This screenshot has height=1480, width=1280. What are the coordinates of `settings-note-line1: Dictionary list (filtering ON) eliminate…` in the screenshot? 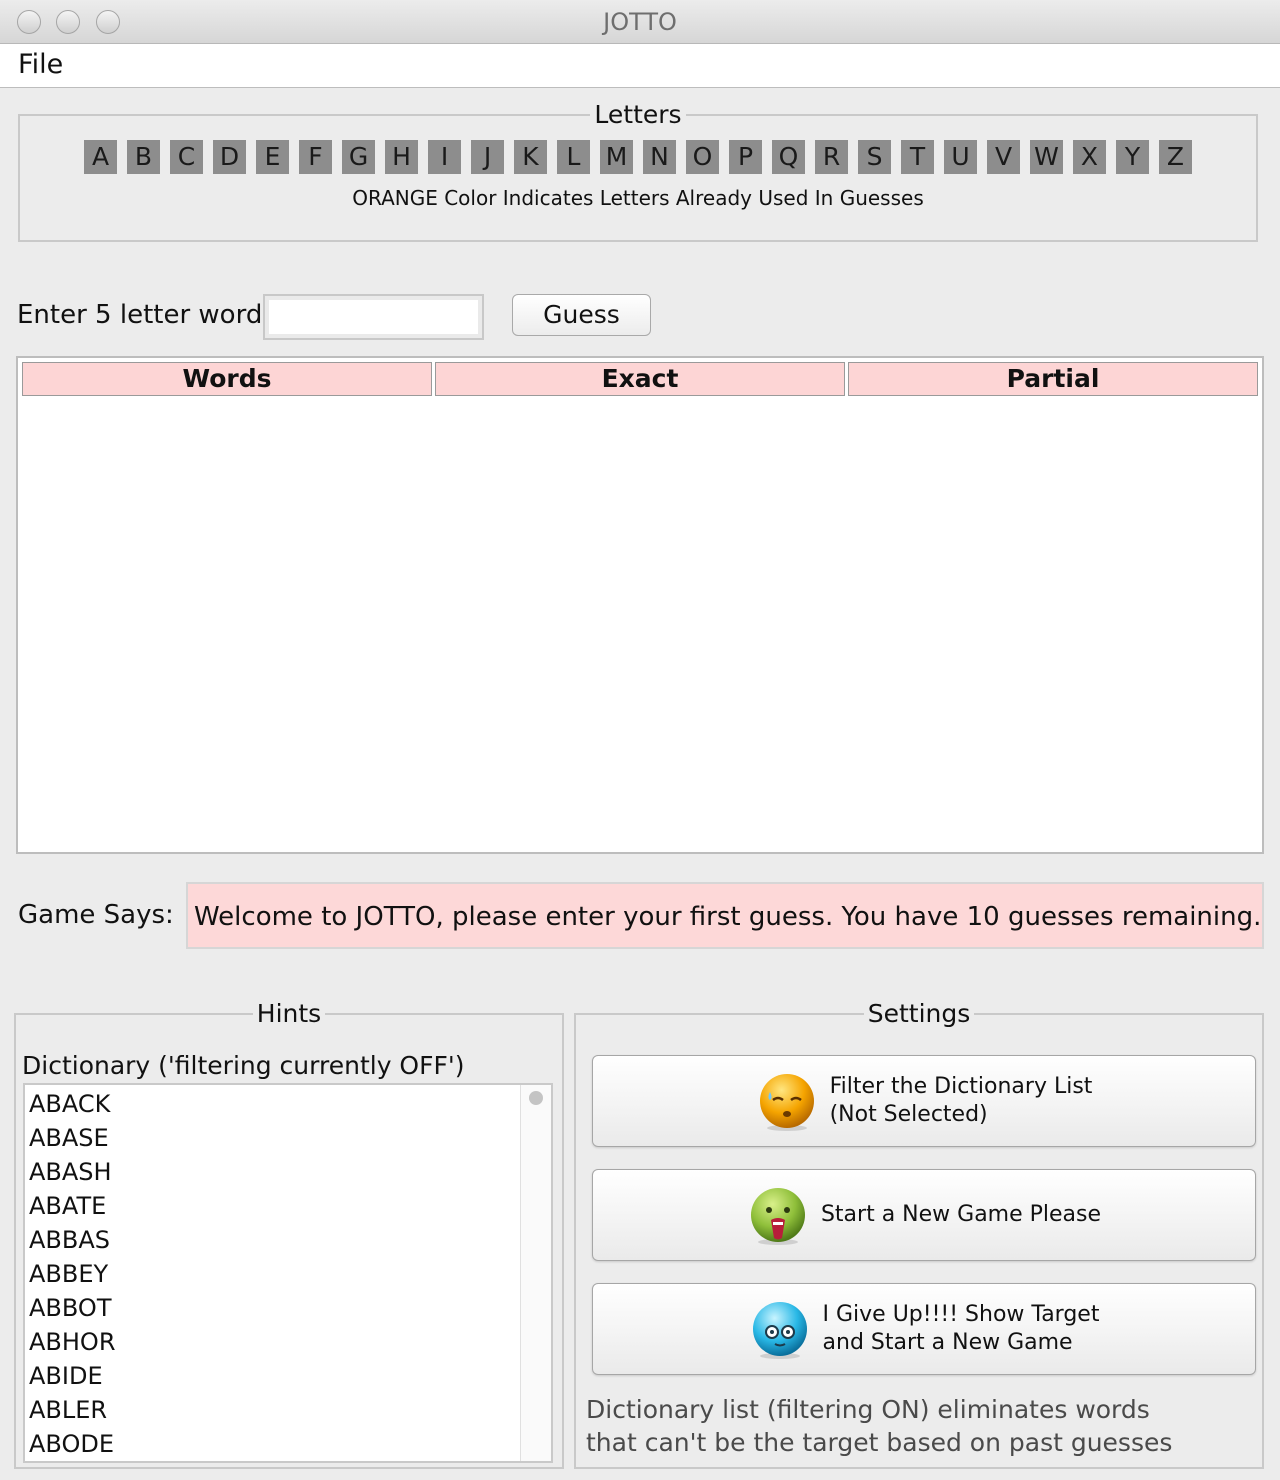 It's located at (868, 1409).